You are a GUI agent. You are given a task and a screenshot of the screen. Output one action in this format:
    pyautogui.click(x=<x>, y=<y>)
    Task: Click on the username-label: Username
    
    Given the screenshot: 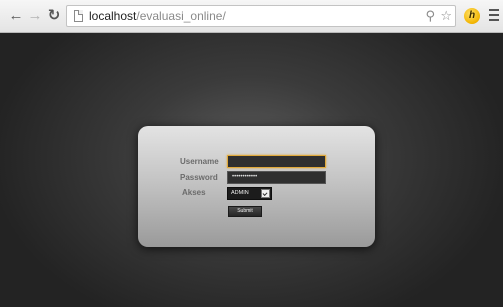 What is the action you would take?
    pyautogui.click(x=199, y=161)
    